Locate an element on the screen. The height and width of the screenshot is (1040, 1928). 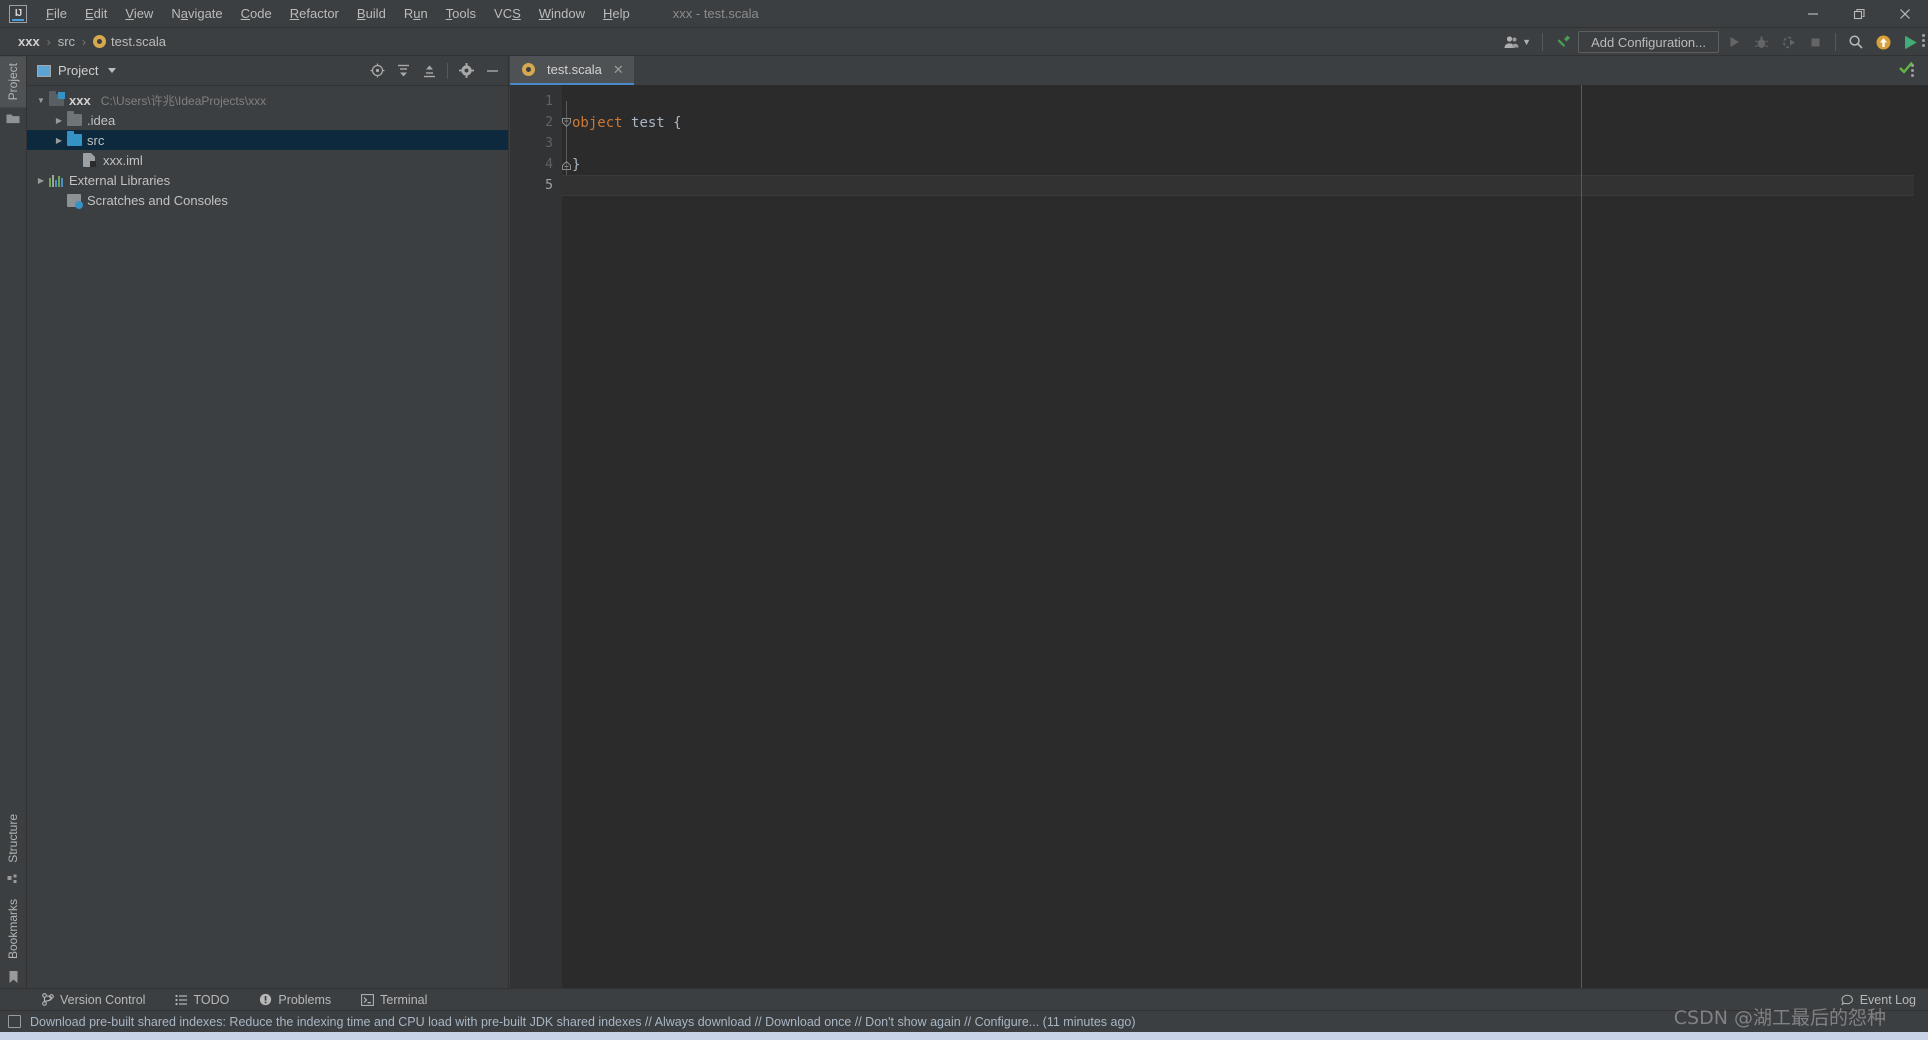
tool-window-terminal: Terminal is located at coordinates (394, 1000).